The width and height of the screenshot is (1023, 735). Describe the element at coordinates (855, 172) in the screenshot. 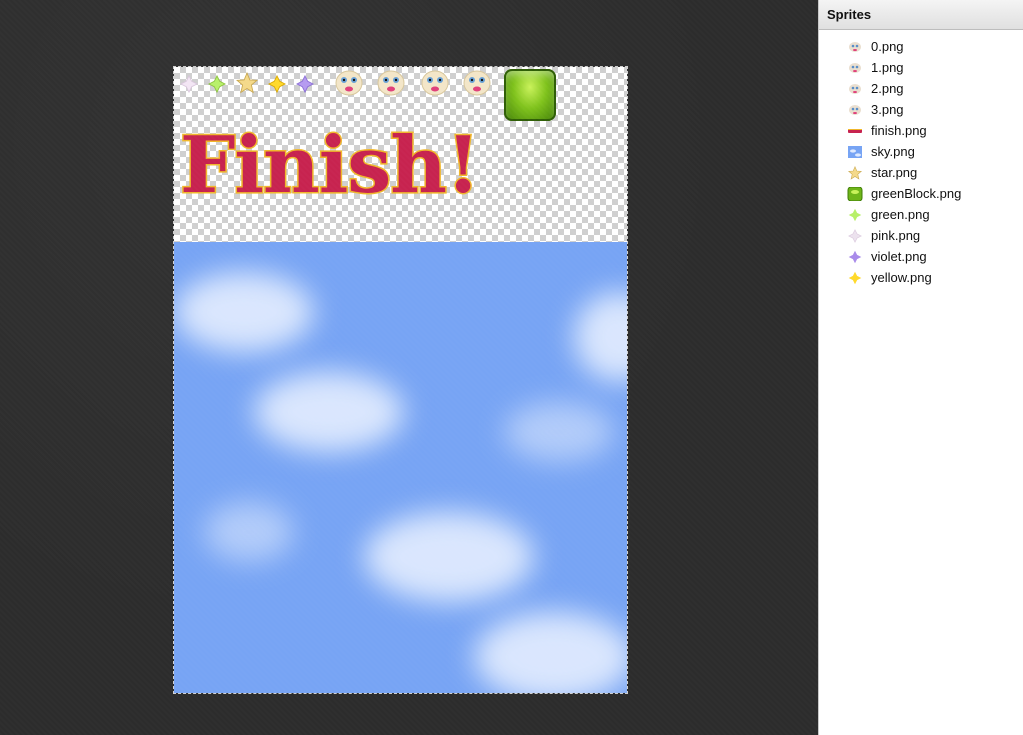

I see `star-icon` at that location.